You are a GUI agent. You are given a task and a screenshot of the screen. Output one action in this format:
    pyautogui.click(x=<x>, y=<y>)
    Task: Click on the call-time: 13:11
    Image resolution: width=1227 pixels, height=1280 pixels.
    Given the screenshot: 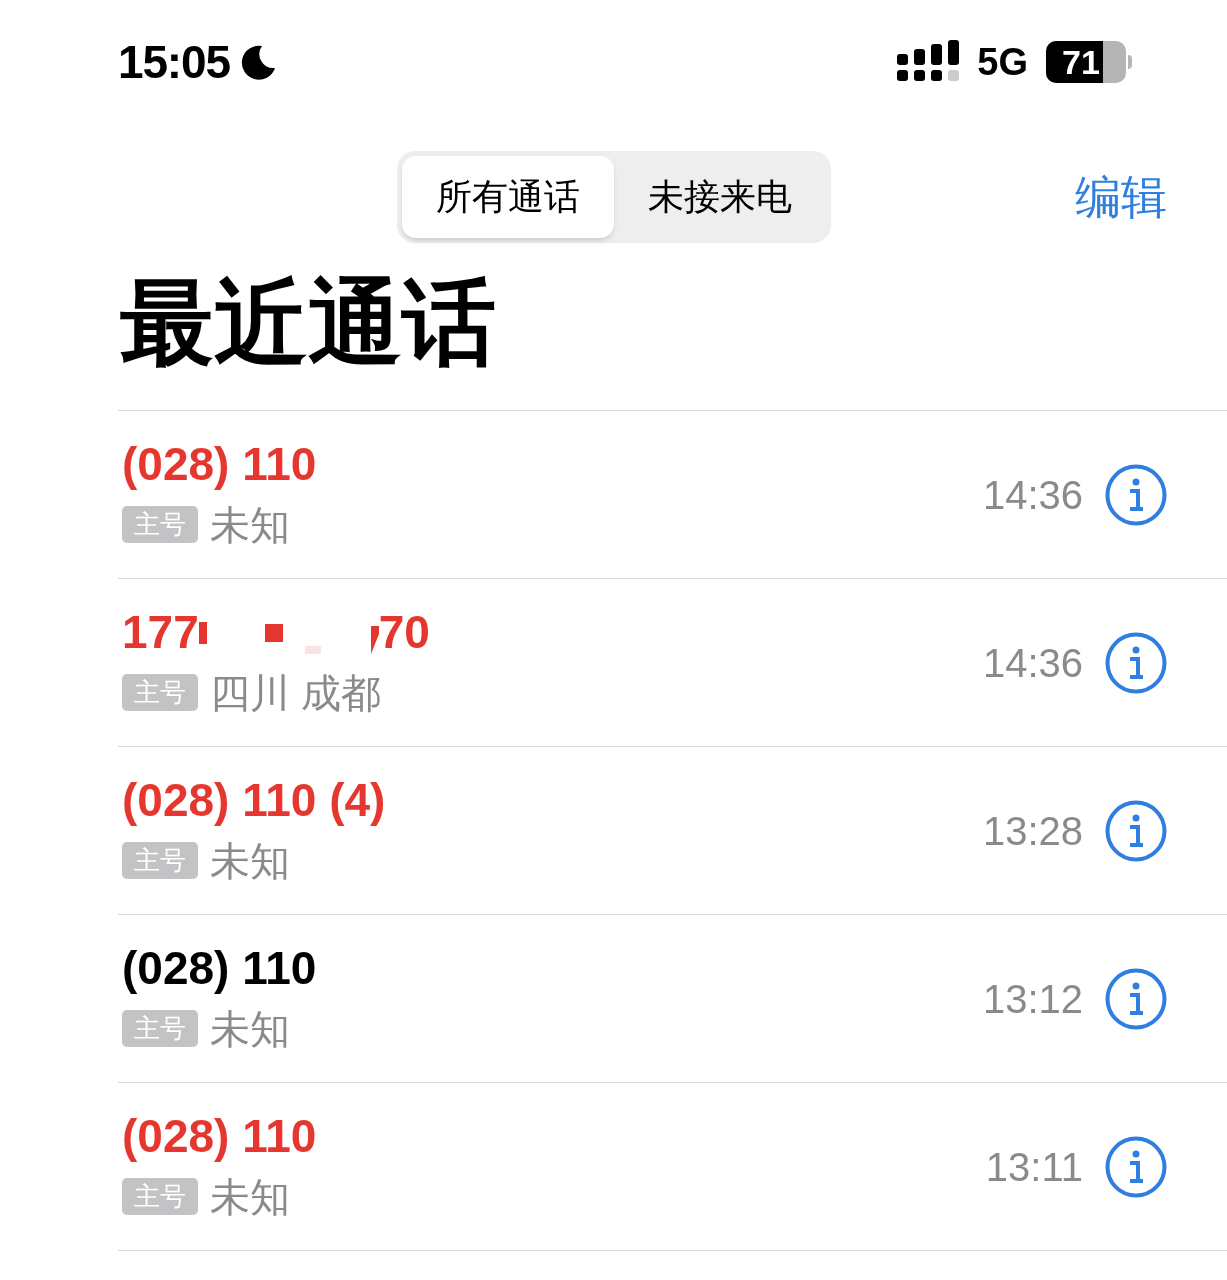 What is the action you would take?
    pyautogui.click(x=1034, y=1167)
    